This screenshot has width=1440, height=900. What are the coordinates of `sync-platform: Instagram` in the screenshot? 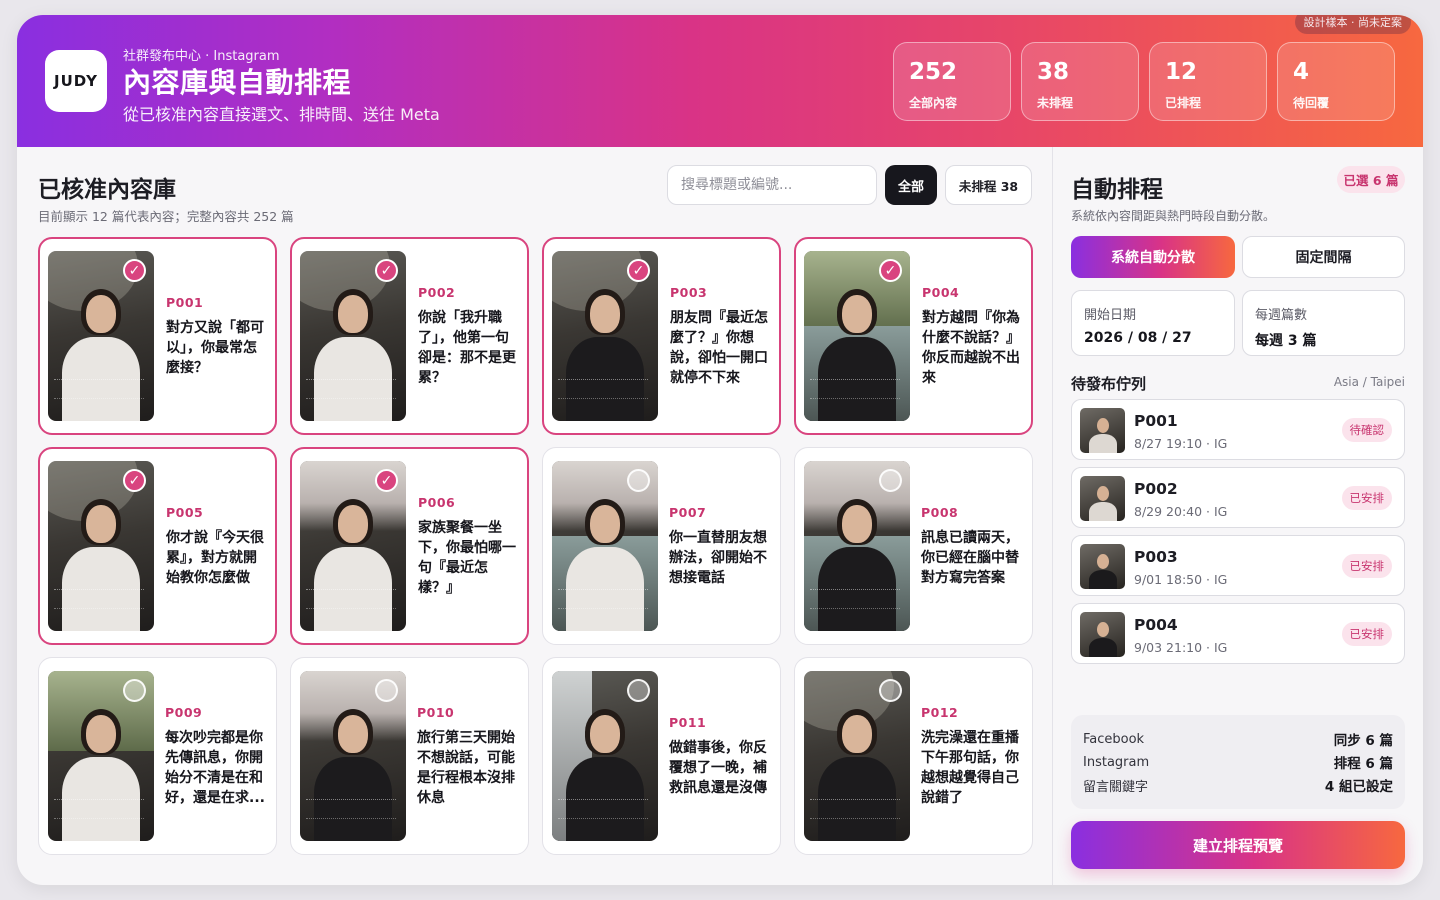 It's located at (1116, 762).